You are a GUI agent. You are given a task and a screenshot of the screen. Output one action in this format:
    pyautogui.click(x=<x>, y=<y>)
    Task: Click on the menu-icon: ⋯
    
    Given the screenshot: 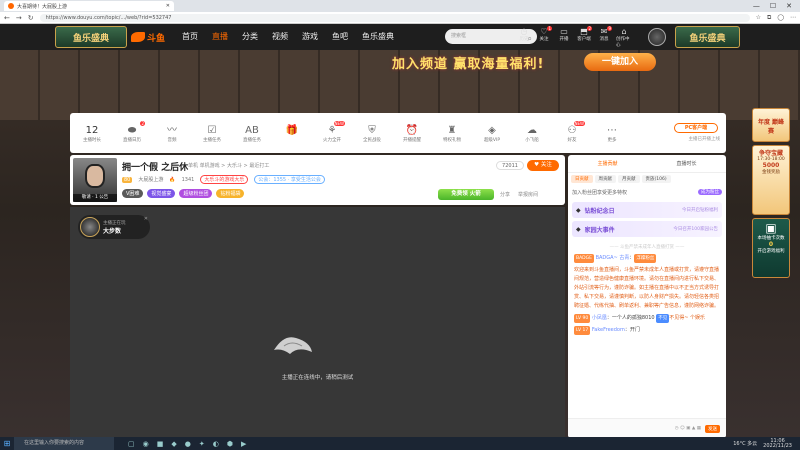 What is the action you would take?
    pyautogui.click(x=793, y=18)
    